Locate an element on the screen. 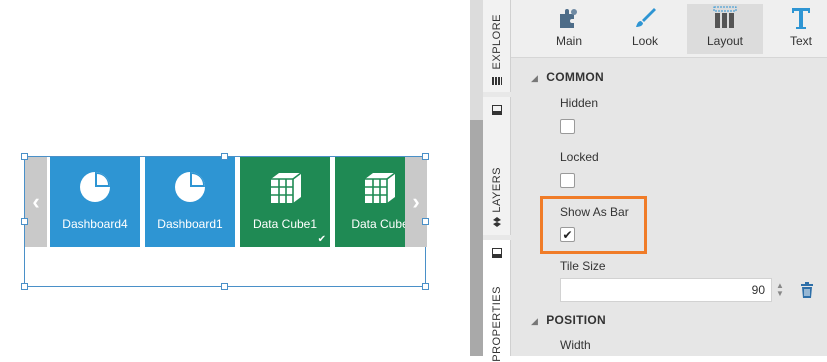 Image resolution: width=827 pixels, height=362 pixels. section-title: COMMON is located at coordinates (575, 77).